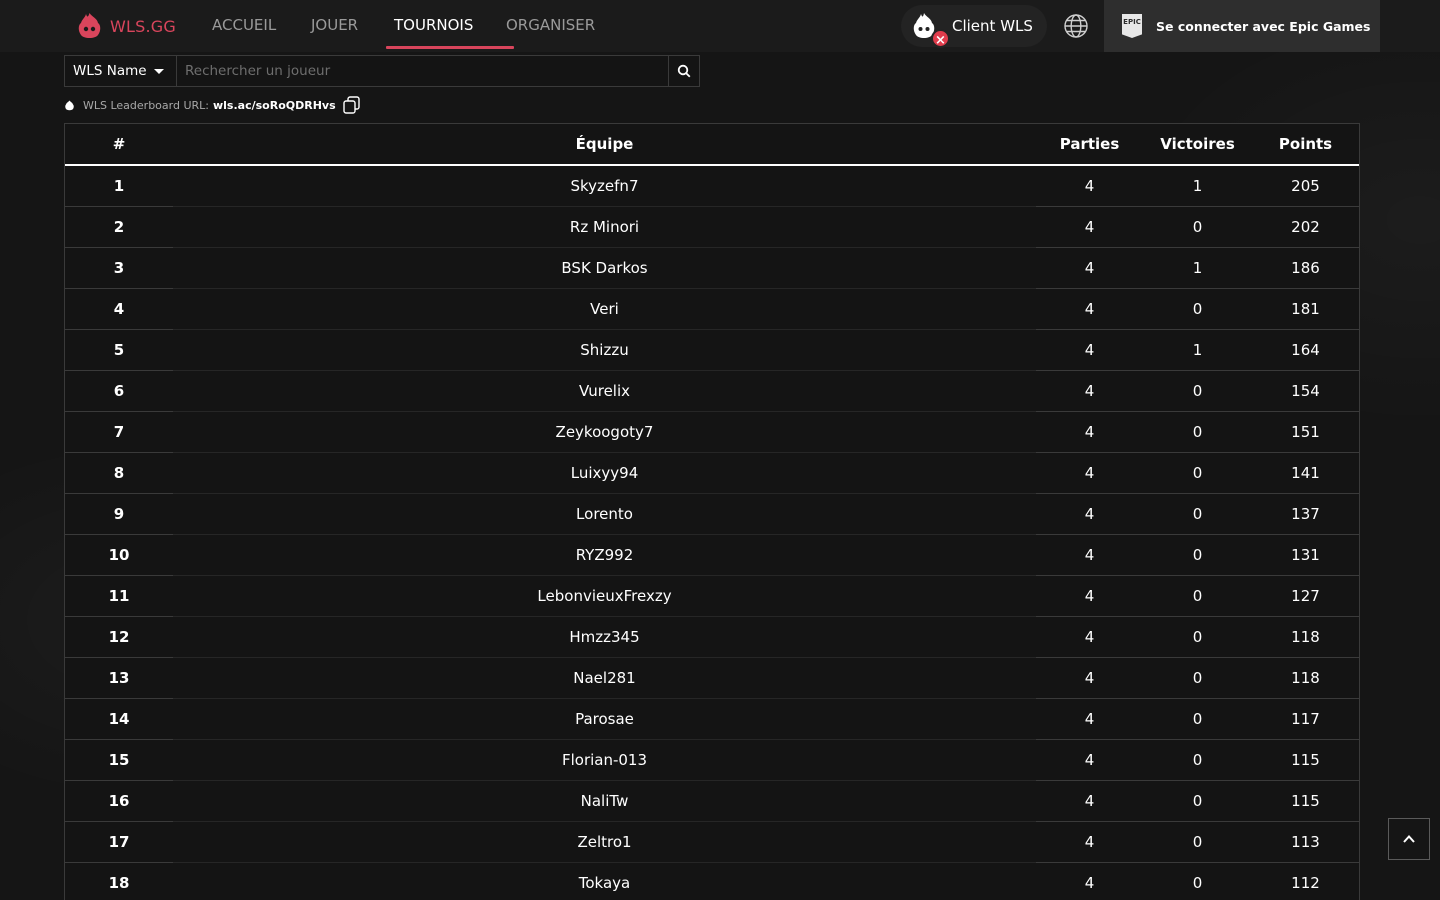 The width and height of the screenshot is (1440, 900). I want to click on row-team: BSK Darkos, so click(604, 268).